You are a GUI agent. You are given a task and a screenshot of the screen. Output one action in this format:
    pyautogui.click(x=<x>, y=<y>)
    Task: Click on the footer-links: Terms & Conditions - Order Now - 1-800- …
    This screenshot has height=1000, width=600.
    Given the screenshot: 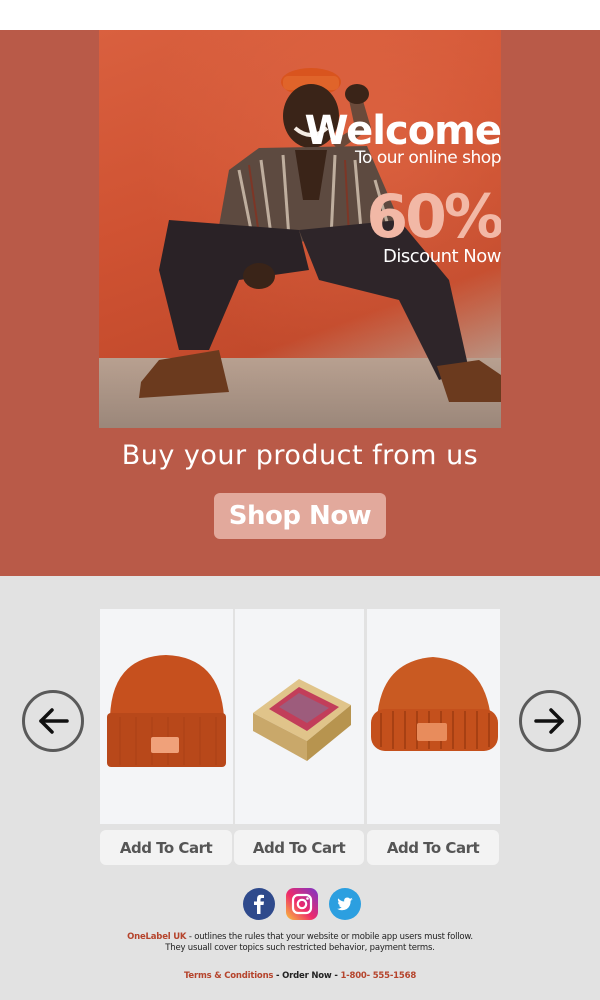 What is the action you would take?
    pyautogui.click(x=300, y=976)
    